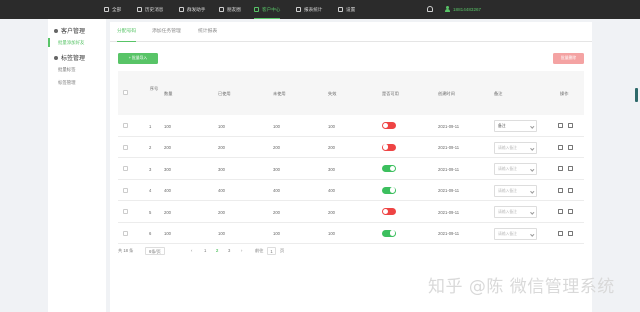 The image size is (640, 312). I want to click on page-3-button: 3, so click(229, 251).